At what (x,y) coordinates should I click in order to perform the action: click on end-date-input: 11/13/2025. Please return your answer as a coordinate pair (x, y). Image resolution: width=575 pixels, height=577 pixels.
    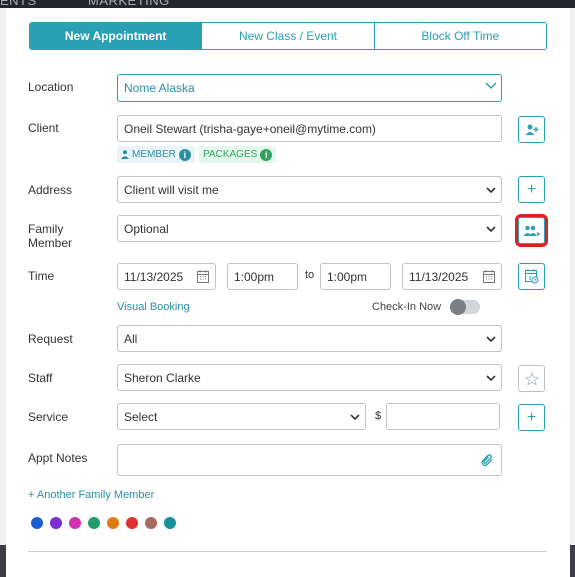
    Looking at the image, I should click on (452, 276).